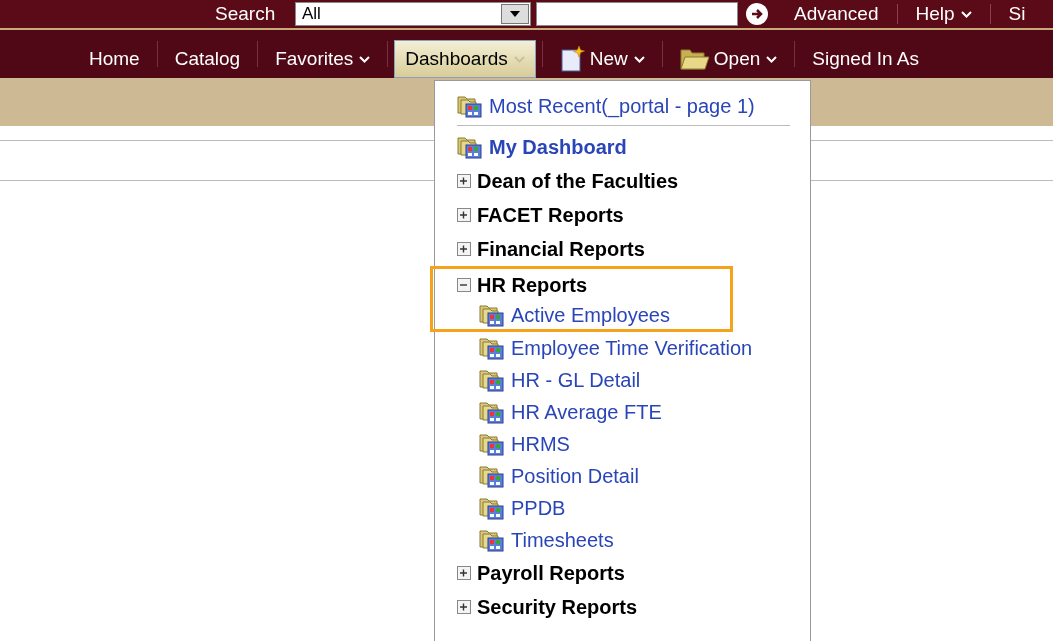 This screenshot has height=641, width=1053. What do you see at coordinates (558, 147) in the screenshot?
I see `dashboard-link: My Dashboard` at bounding box center [558, 147].